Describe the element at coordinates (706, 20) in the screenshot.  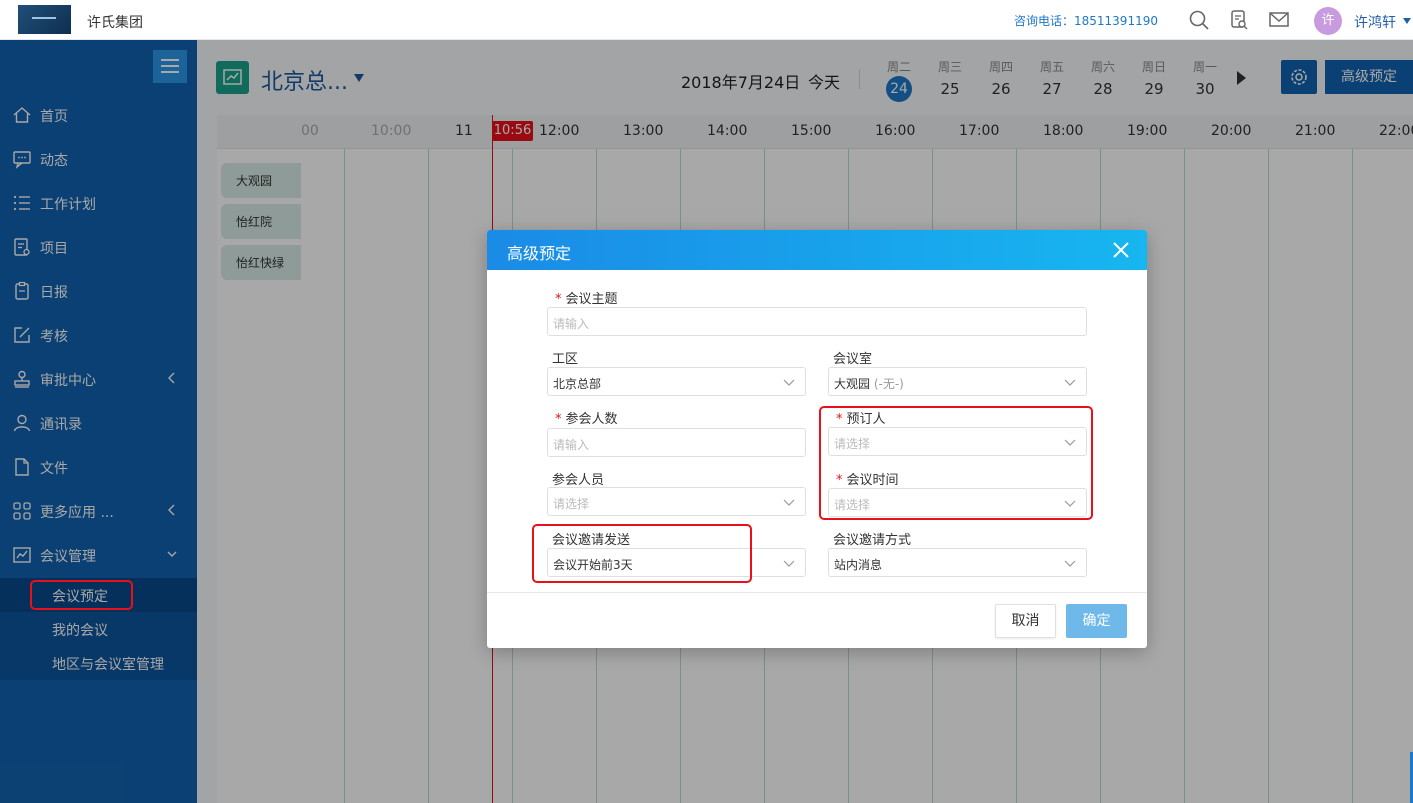
I see `top-bar: 许氏集团 咨询电话：18511391190 许 许鸿轩` at that location.